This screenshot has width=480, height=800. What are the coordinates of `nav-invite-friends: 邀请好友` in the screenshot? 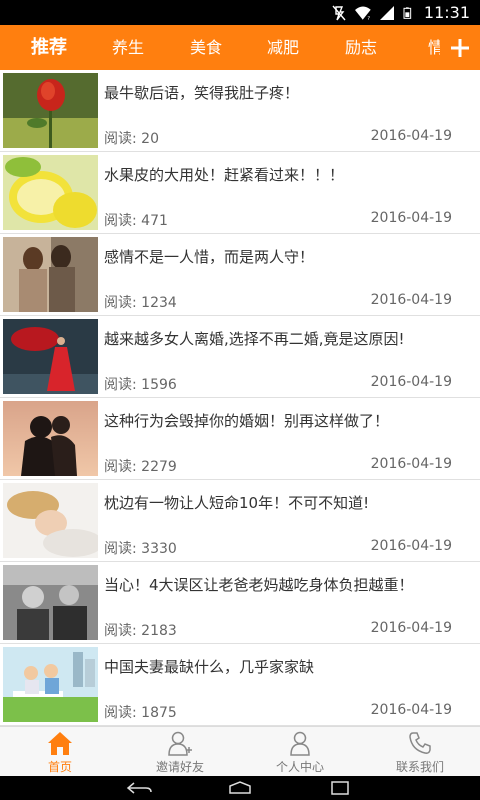 It's located at (180, 752).